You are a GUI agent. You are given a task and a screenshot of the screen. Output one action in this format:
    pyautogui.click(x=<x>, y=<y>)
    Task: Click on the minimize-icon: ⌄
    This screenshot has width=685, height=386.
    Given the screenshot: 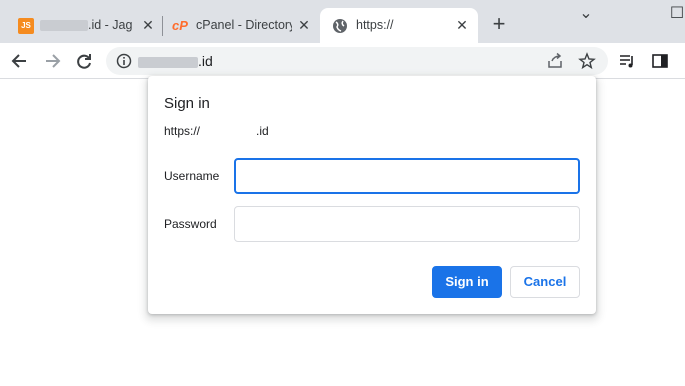 What is the action you would take?
    pyautogui.click(x=586, y=14)
    